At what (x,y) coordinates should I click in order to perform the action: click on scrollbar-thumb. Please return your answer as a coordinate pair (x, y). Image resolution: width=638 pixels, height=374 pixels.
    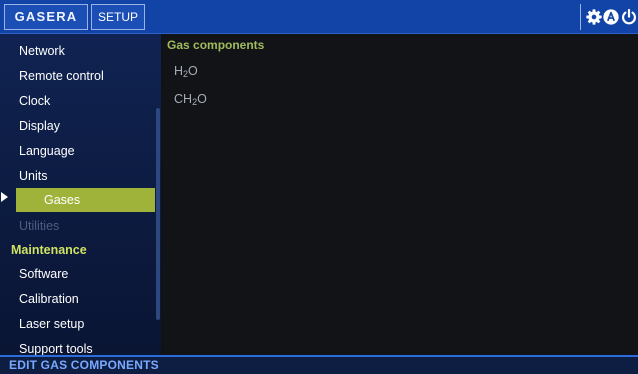
    Looking at the image, I should click on (158, 214).